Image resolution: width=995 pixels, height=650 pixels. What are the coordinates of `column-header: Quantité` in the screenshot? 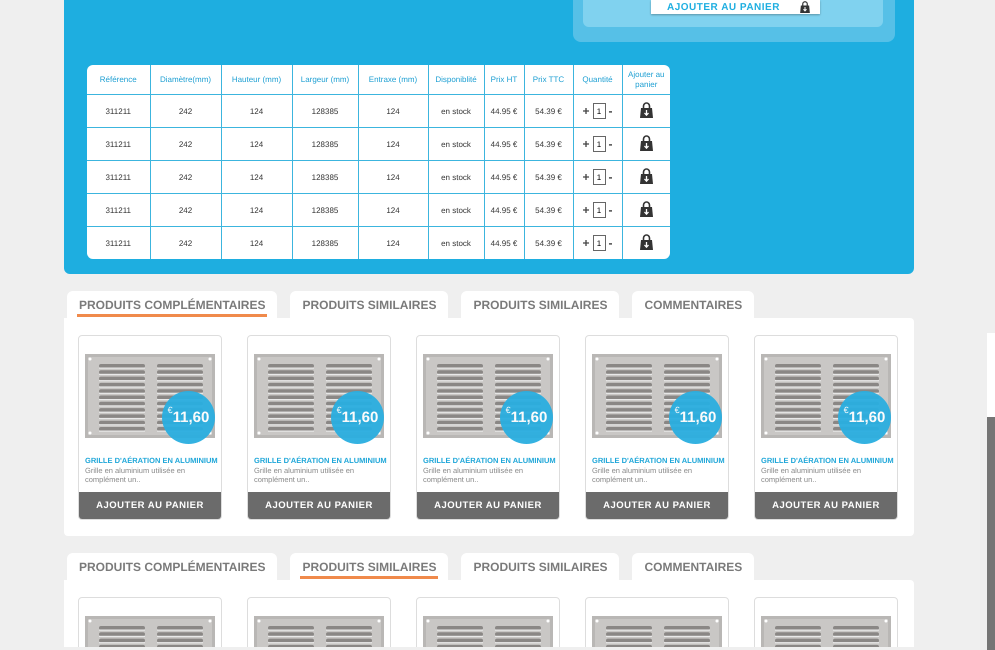 It's located at (597, 79).